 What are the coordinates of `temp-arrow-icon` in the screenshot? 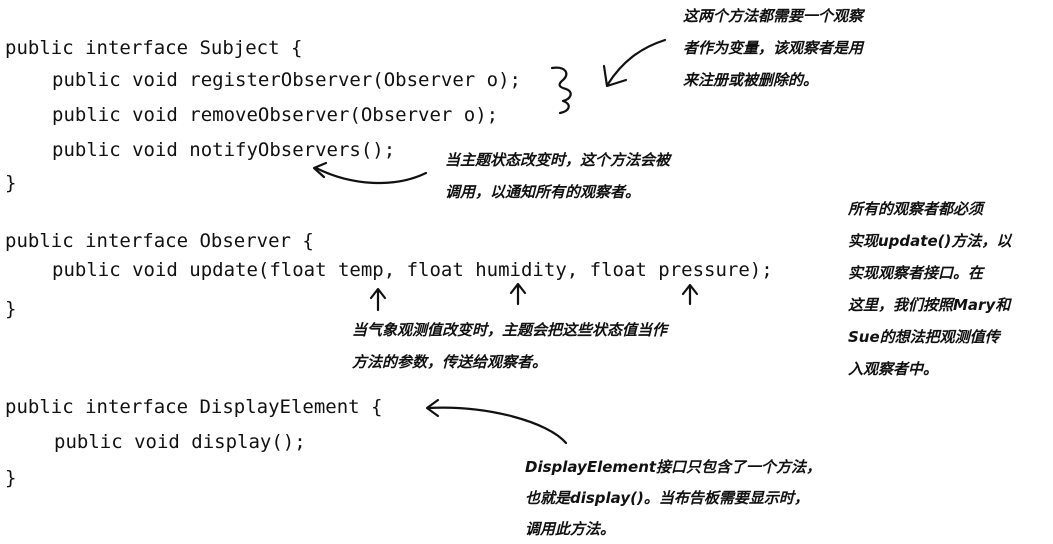 It's located at (378, 299).